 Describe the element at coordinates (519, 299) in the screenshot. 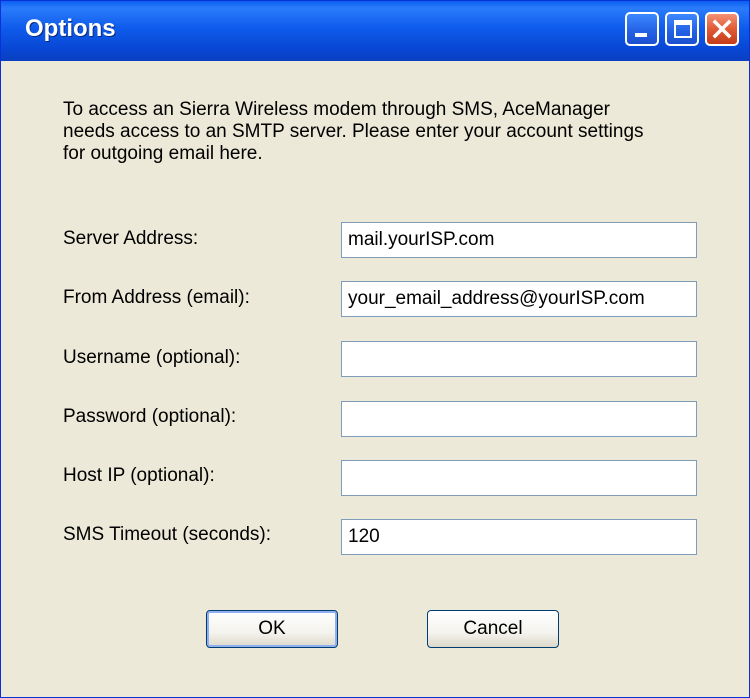

I see `from-address-input` at that location.